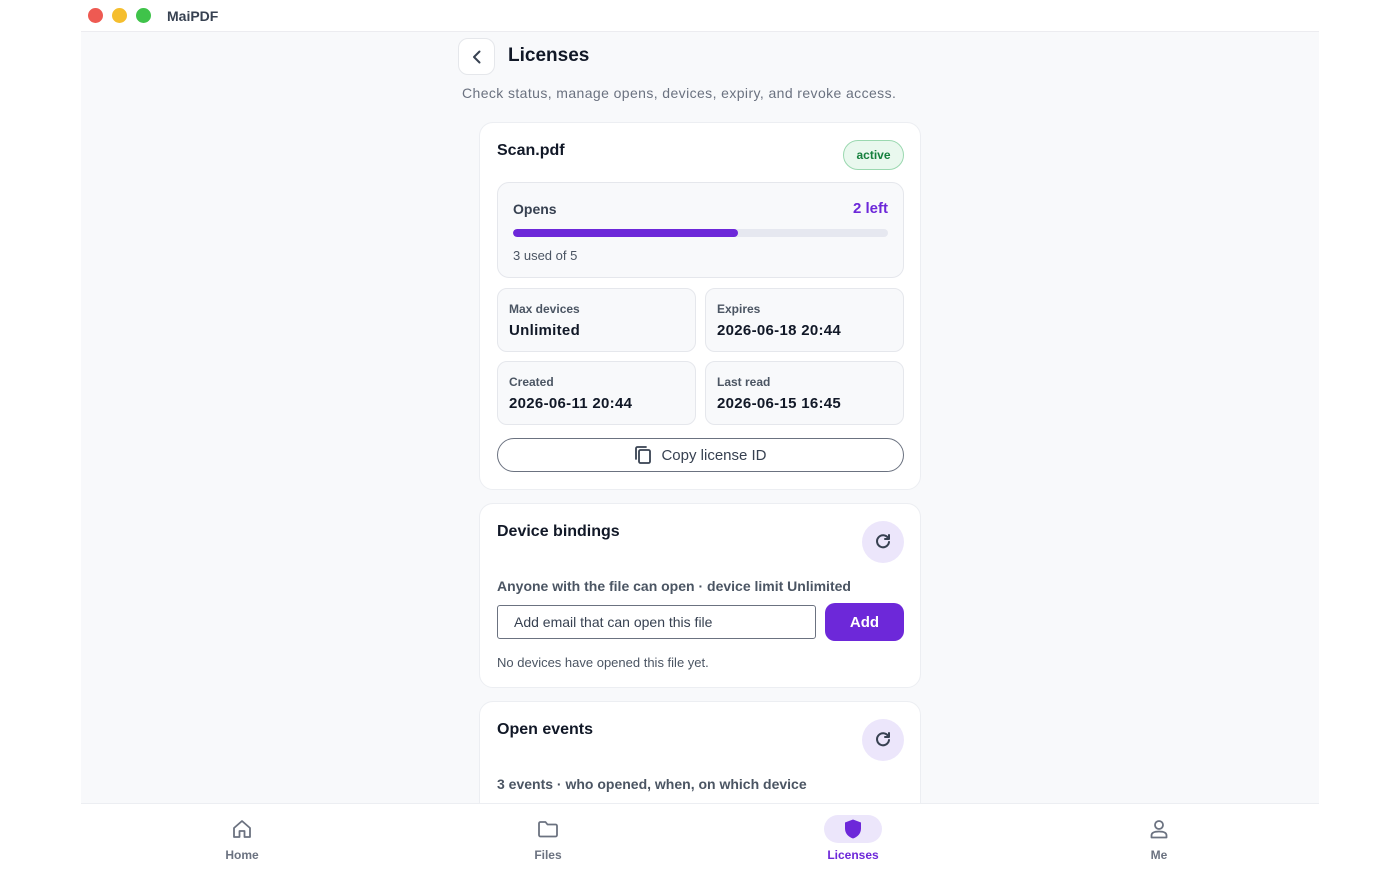  Describe the element at coordinates (853, 855) in the screenshot. I see `nav-label: Licenses` at that location.